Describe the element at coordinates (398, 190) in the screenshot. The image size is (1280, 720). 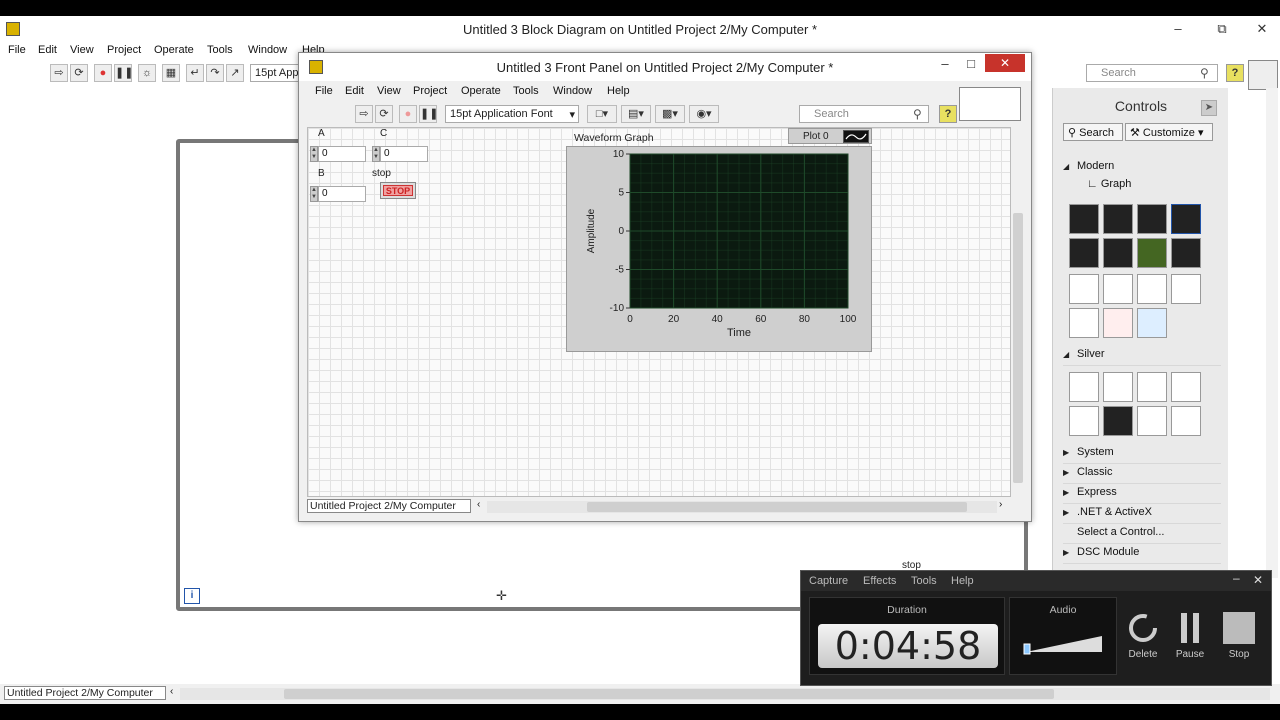
I see `stop-button: STOP` at that location.